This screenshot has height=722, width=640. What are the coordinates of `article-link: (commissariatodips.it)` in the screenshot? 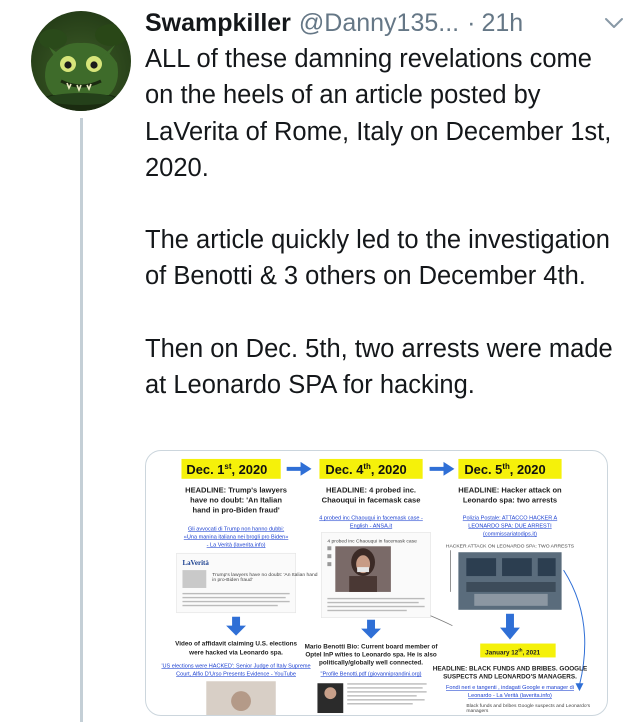 It's located at (510, 534).